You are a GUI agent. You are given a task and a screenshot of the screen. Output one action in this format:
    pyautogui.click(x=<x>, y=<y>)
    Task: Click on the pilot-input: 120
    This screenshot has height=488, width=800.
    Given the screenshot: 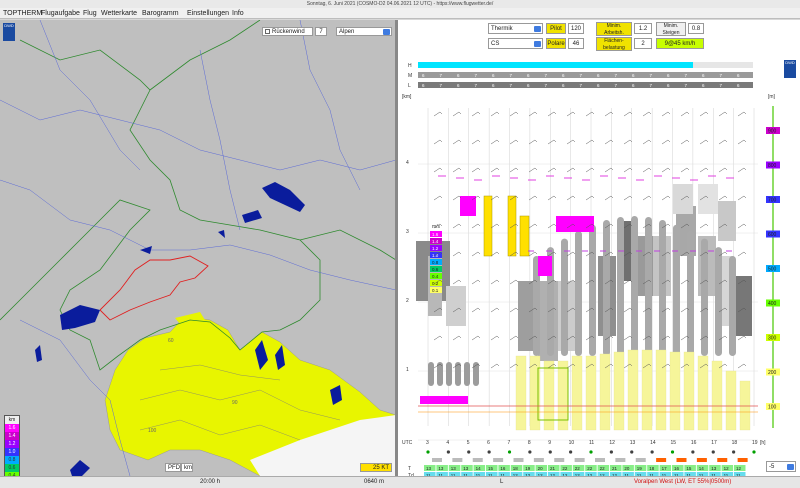 What is the action you would take?
    pyautogui.click(x=576, y=28)
    